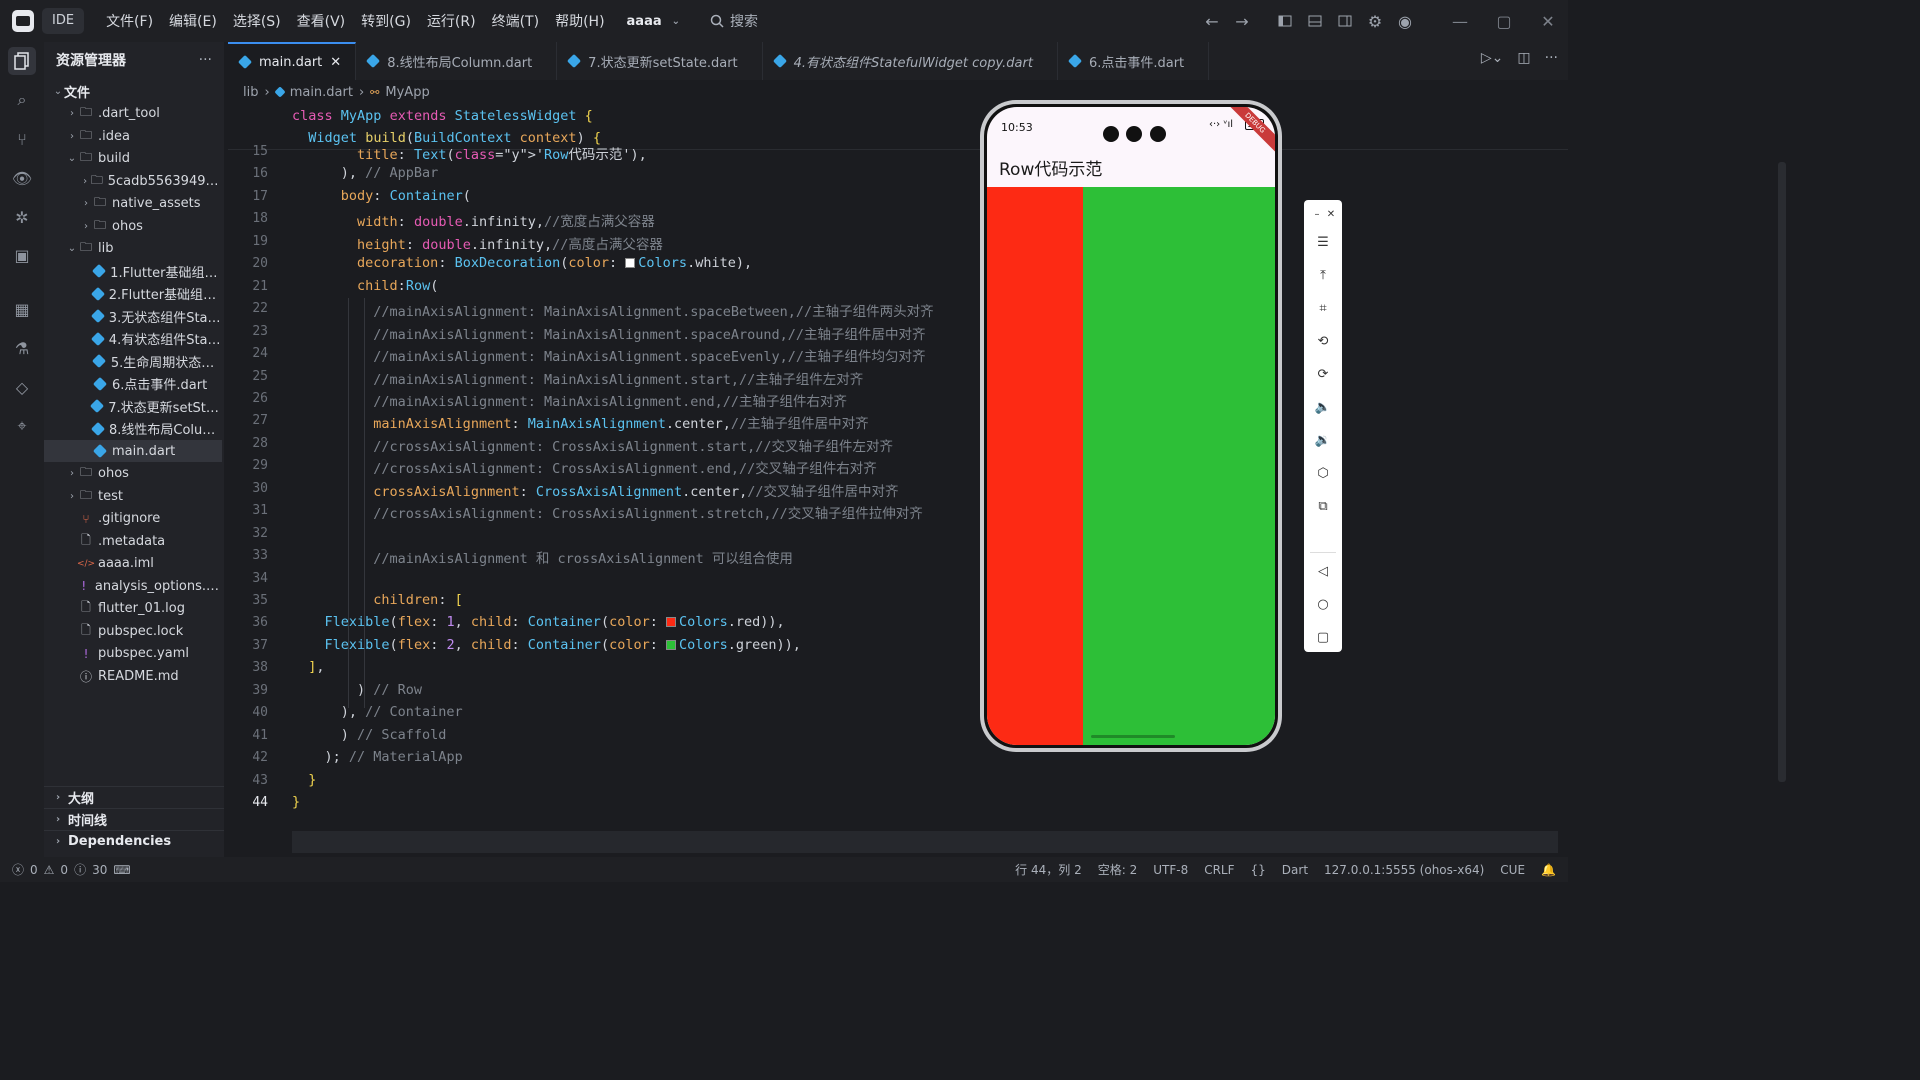 The image size is (1920, 1080). I want to click on close-window-button: ✕, so click(1548, 21).